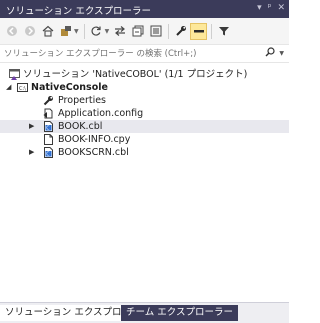 Image resolution: width=320 pixels, height=323 pixels. I want to click on item-label: Application.config, so click(101, 113).